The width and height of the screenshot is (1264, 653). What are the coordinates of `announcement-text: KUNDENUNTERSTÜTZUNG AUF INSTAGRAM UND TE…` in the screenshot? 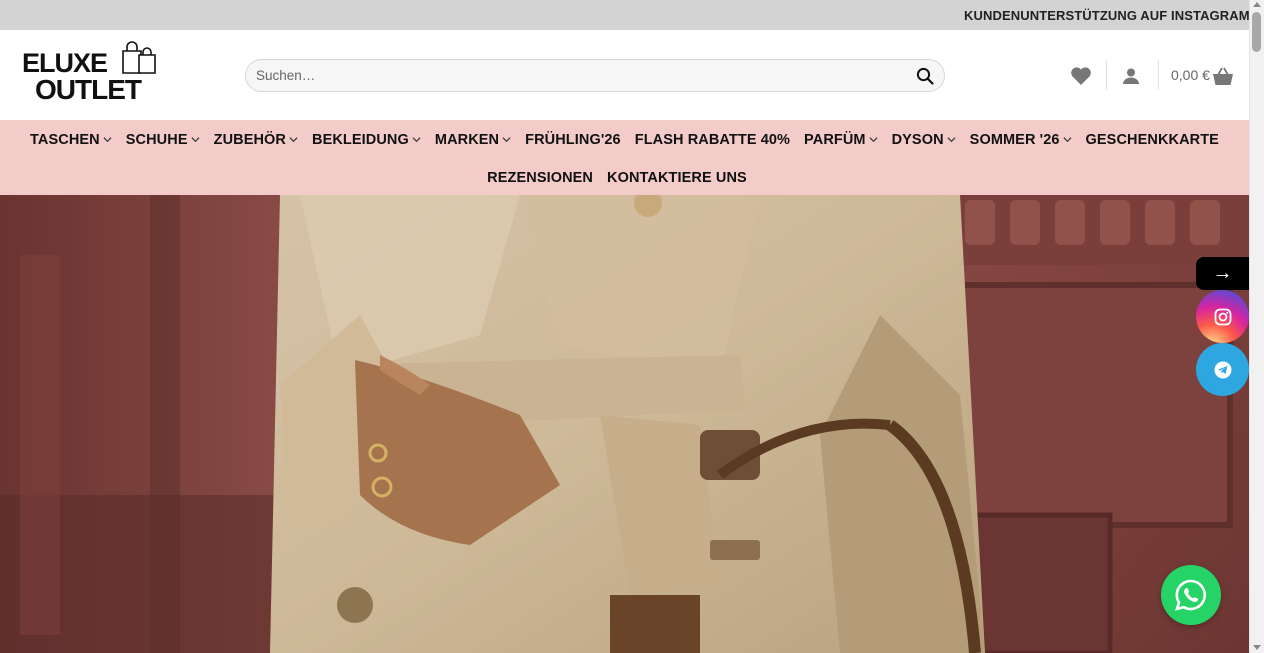 It's located at (1106, 15).